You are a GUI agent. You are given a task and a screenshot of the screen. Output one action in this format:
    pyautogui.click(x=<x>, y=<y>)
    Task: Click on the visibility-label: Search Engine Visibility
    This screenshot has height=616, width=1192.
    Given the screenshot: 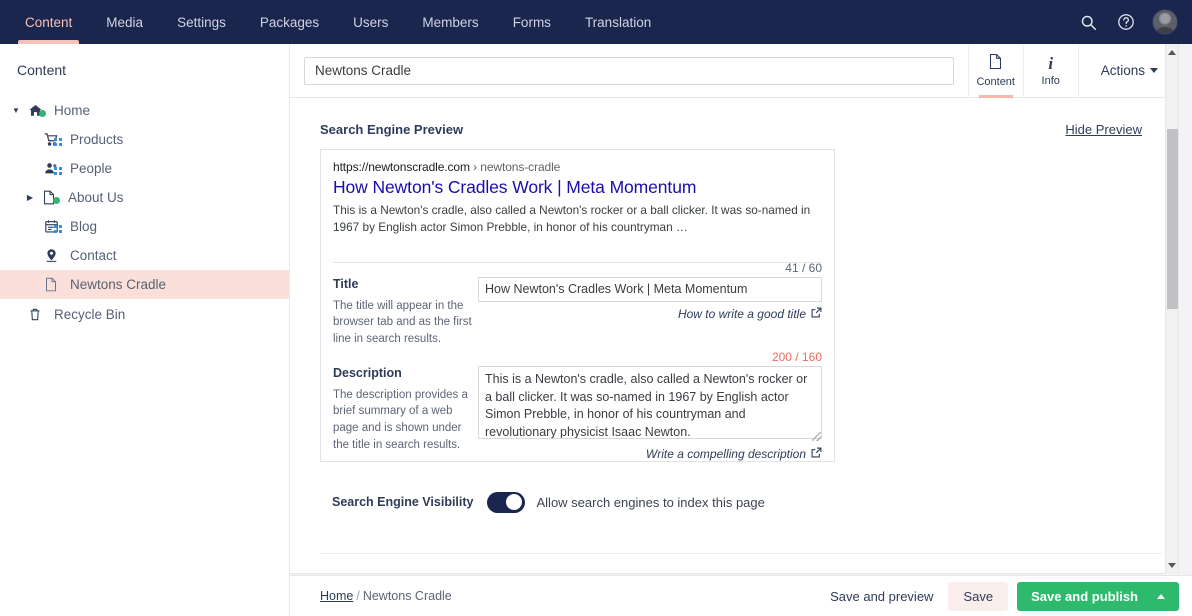 What is the action you would take?
    pyautogui.click(x=403, y=502)
    